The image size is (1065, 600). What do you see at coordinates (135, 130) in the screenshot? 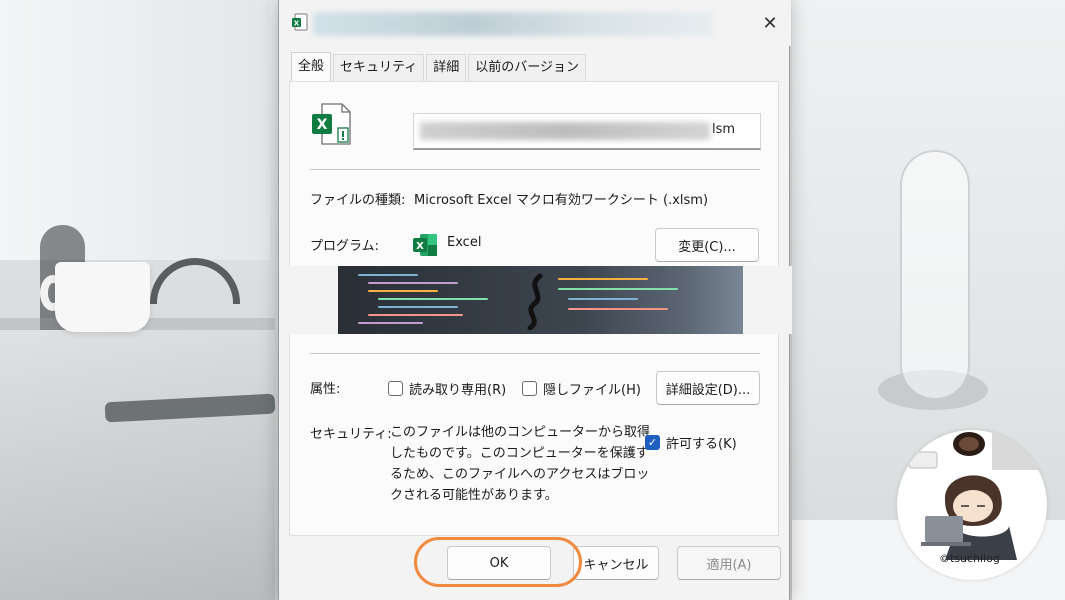
I see `background-window` at bounding box center [135, 130].